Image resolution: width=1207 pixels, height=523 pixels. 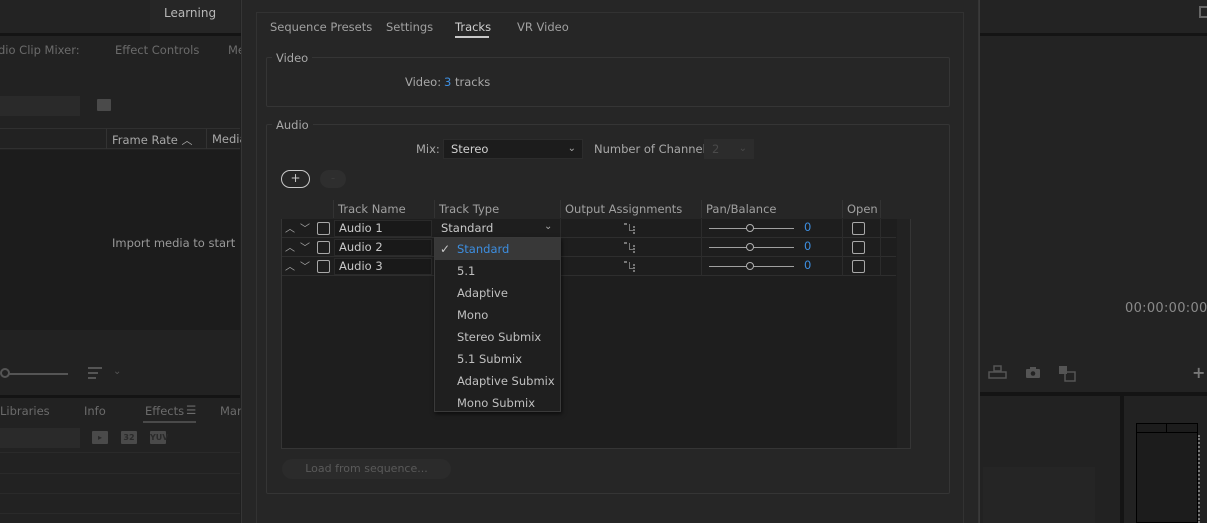 I want to click on sort-icons-icon, so click(x=95, y=373).